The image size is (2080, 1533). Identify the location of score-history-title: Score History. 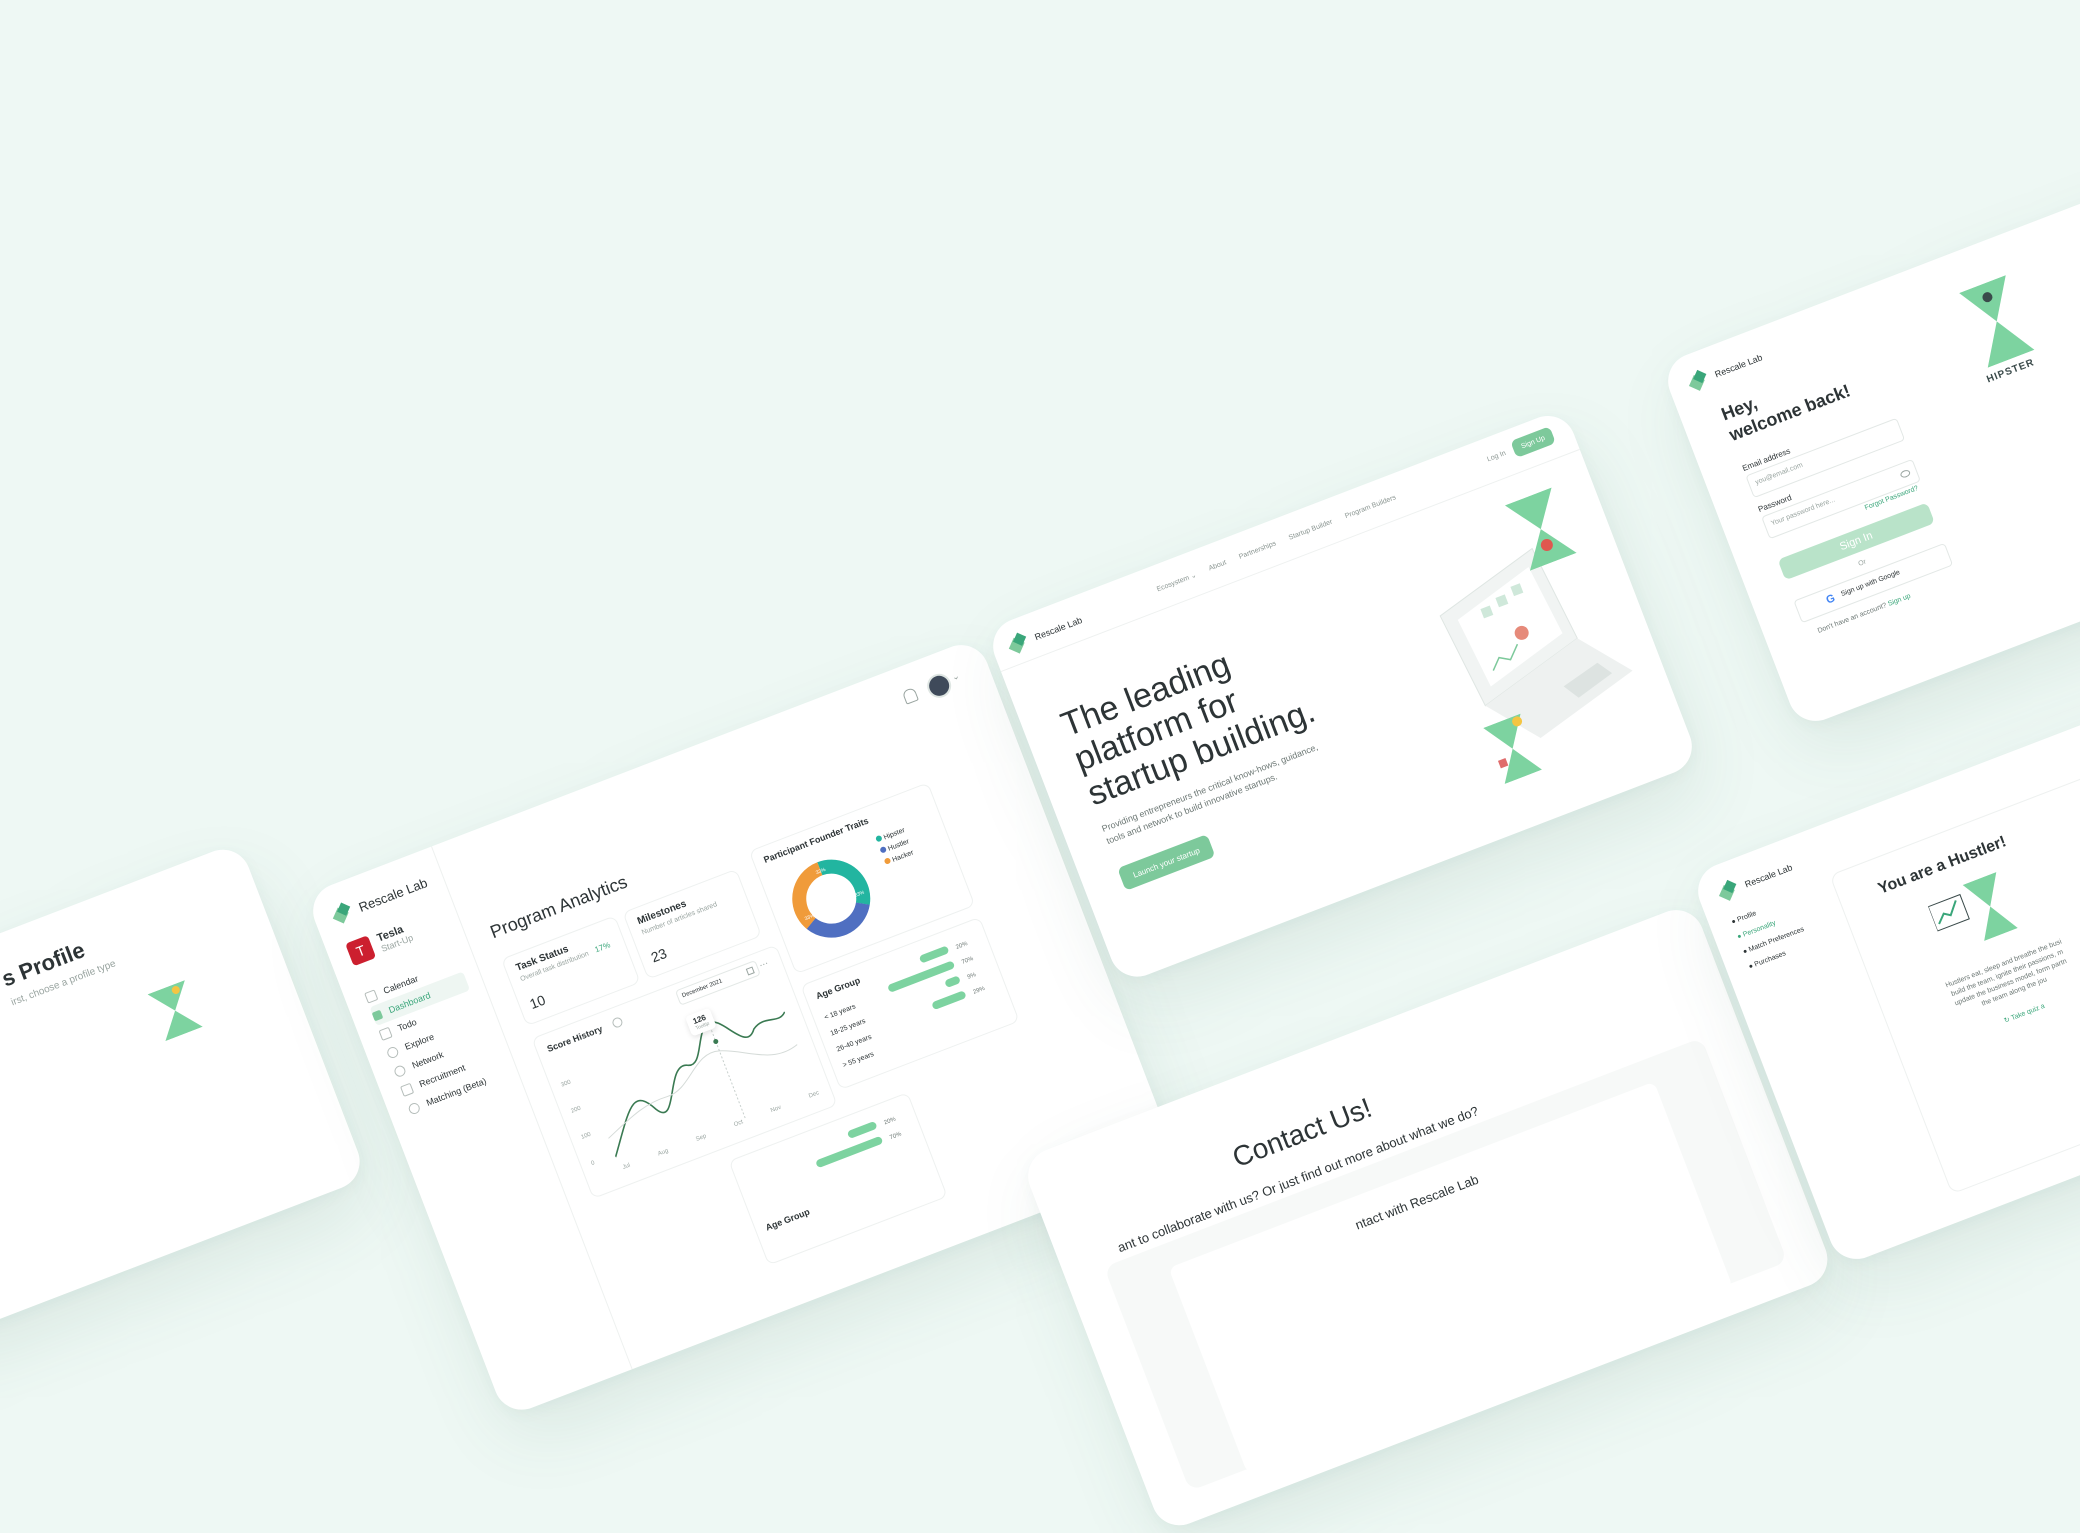
(574, 1039).